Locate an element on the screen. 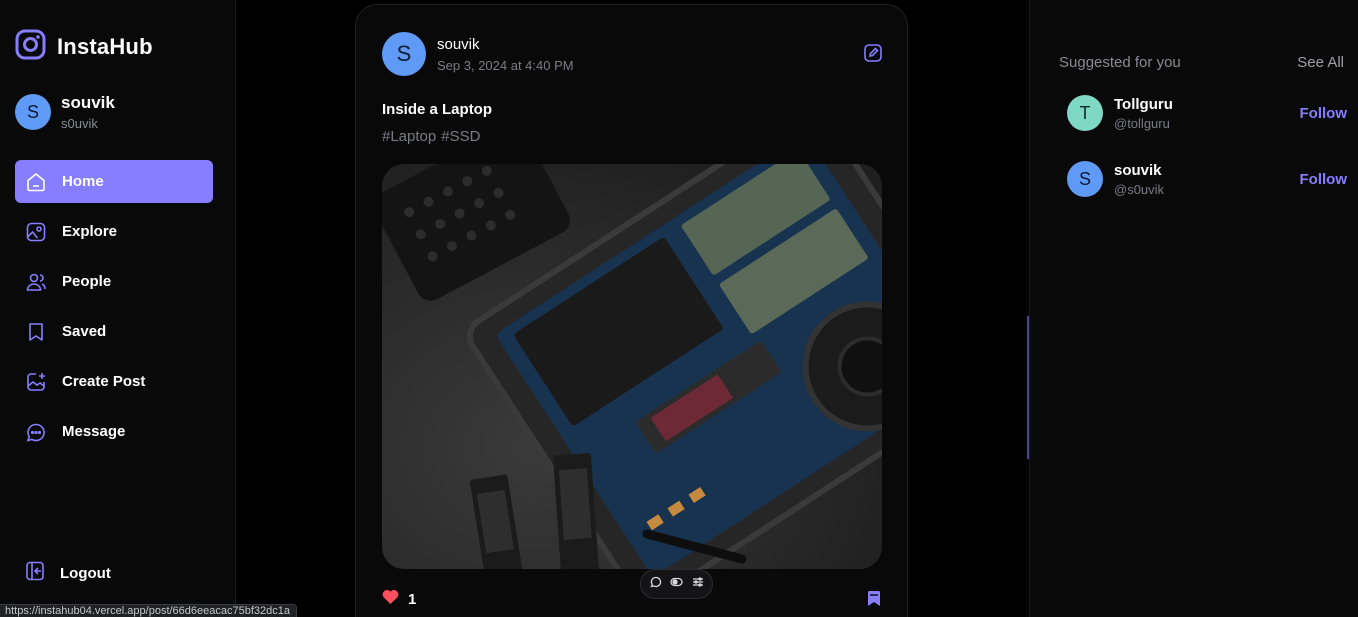 The width and height of the screenshot is (1358, 617). brand-logo: InstaHub is located at coordinates (84, 47).